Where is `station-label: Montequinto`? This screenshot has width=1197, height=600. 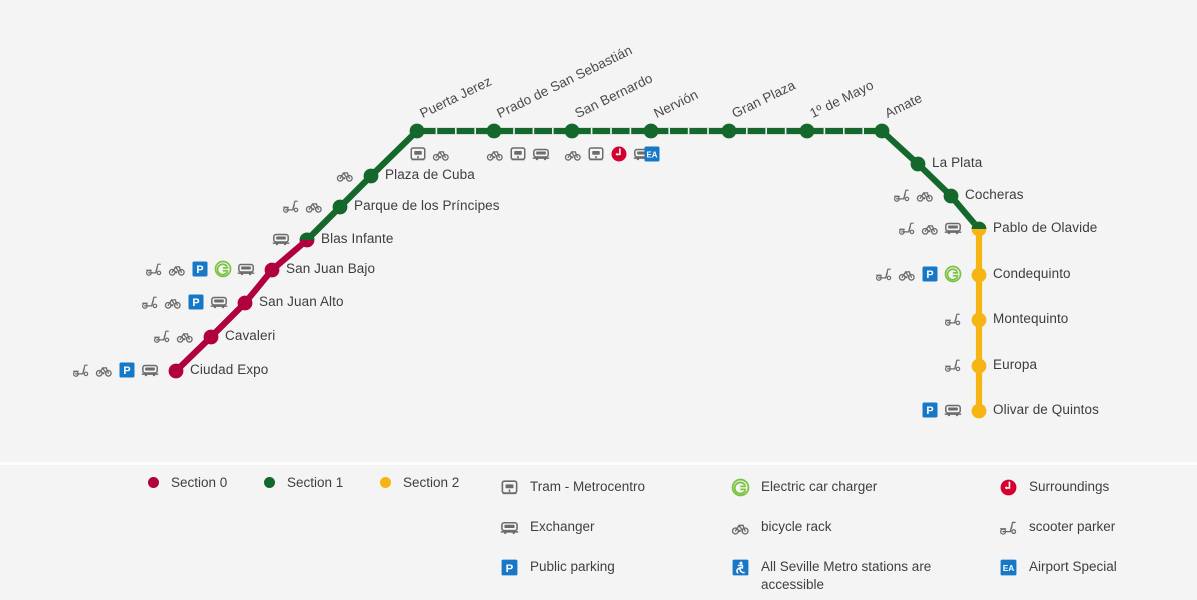 station-label: Montequinto is located at coordinates (1031, 318).